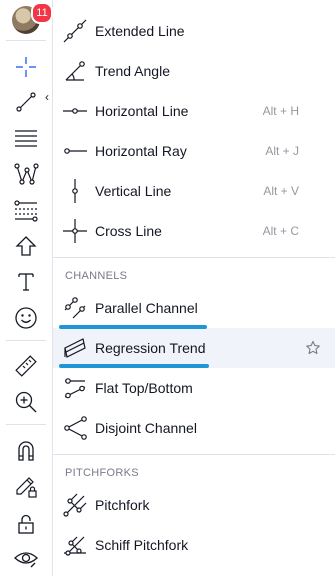  What do you see at coordinates (194, 111) in the screenshot?
I see `menu-item-horizontal-line: Horizontal Line Alt + H` at bounding box center [194, 111].